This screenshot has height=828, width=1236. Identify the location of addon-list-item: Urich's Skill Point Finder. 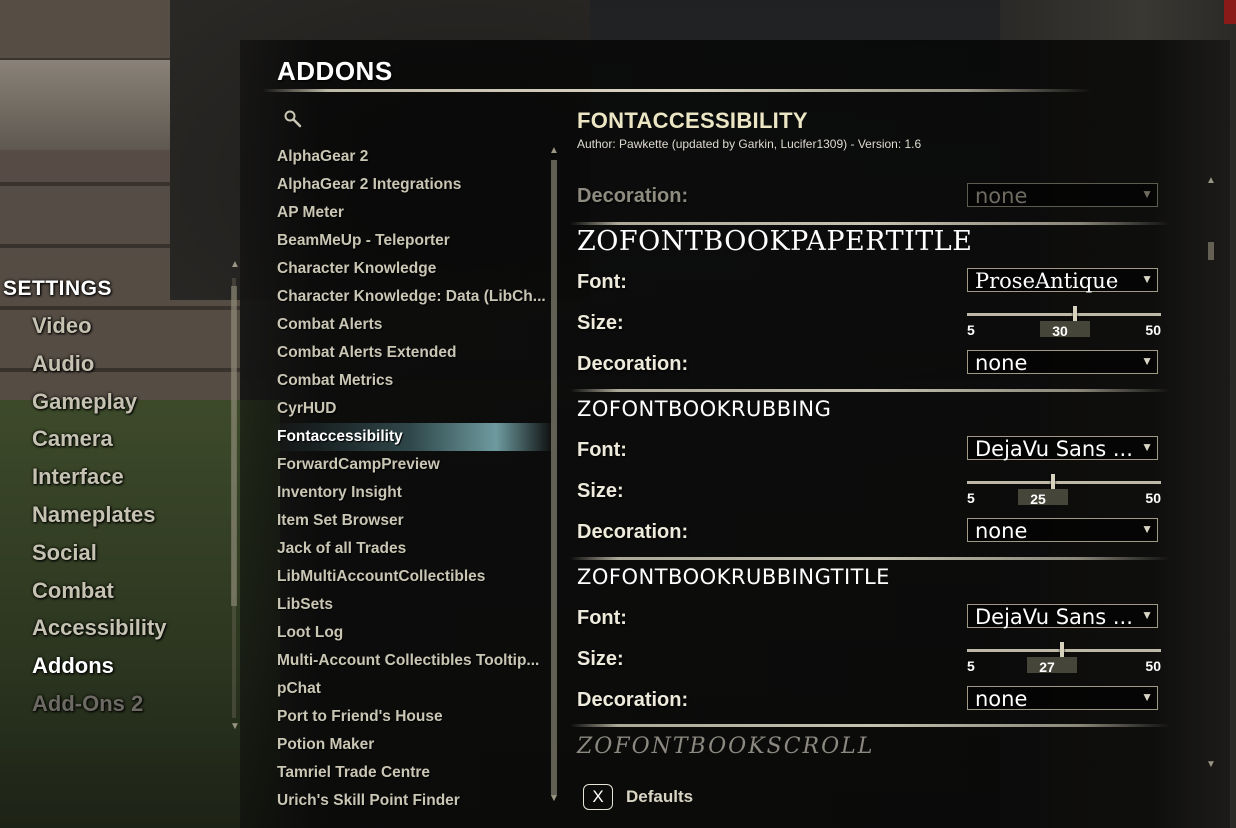
(410, 798).